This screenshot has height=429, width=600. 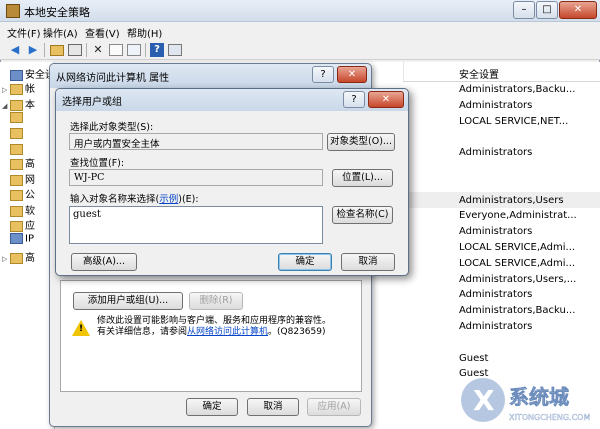 I want to click on tree-item: 应, so click(x=18, y=224).